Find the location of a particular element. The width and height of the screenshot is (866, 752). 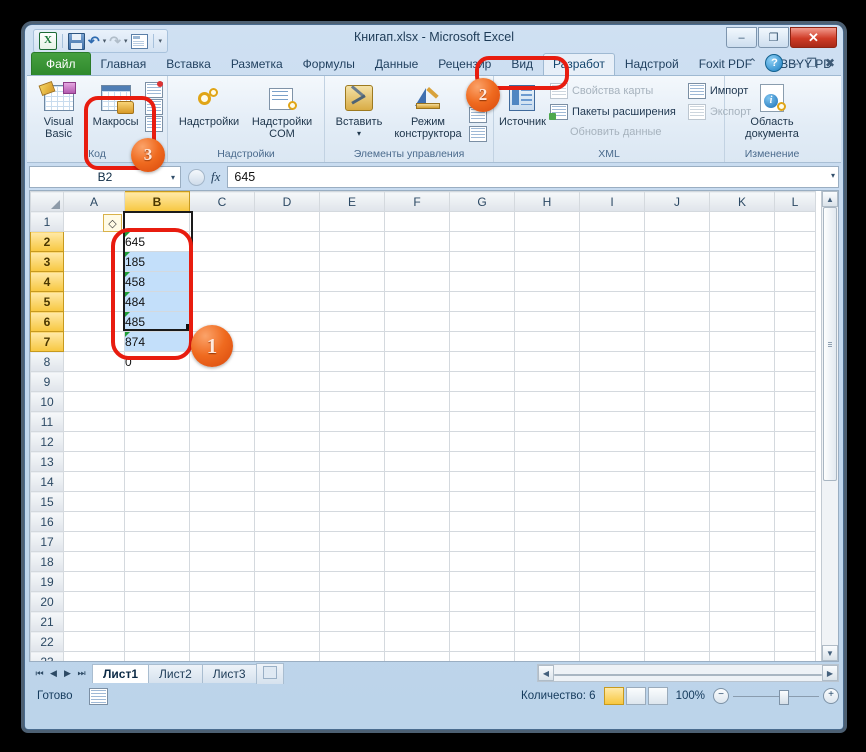

cell-g17 is located at coordinates (482, 541).